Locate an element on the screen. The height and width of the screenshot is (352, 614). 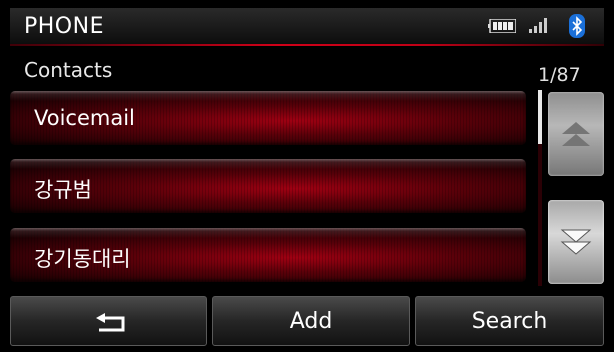
scroll-down-button is located at coordinates (576, 242).